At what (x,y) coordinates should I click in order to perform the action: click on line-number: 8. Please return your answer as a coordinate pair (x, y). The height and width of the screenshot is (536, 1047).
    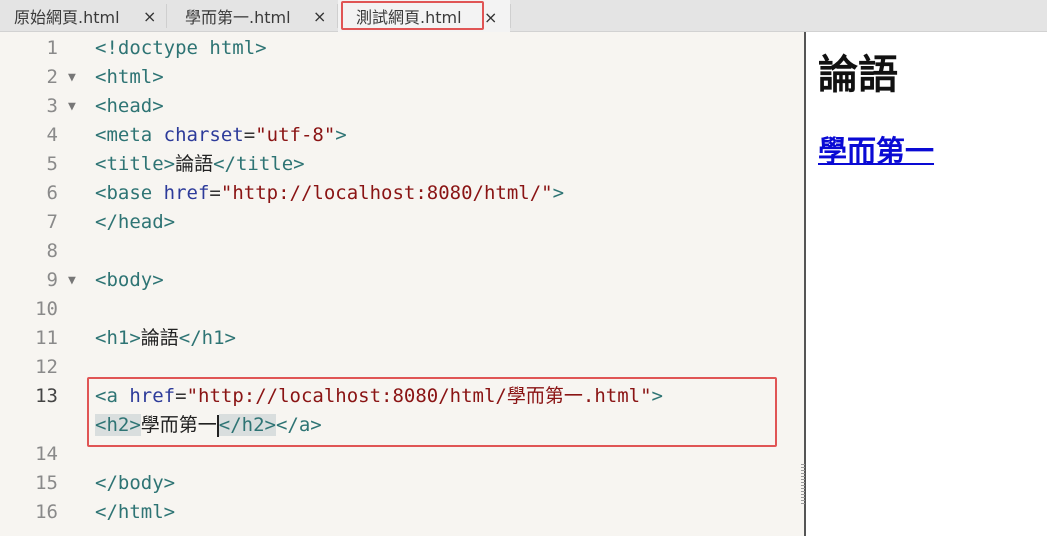
    Looking at the image, I should click on (52, 251).